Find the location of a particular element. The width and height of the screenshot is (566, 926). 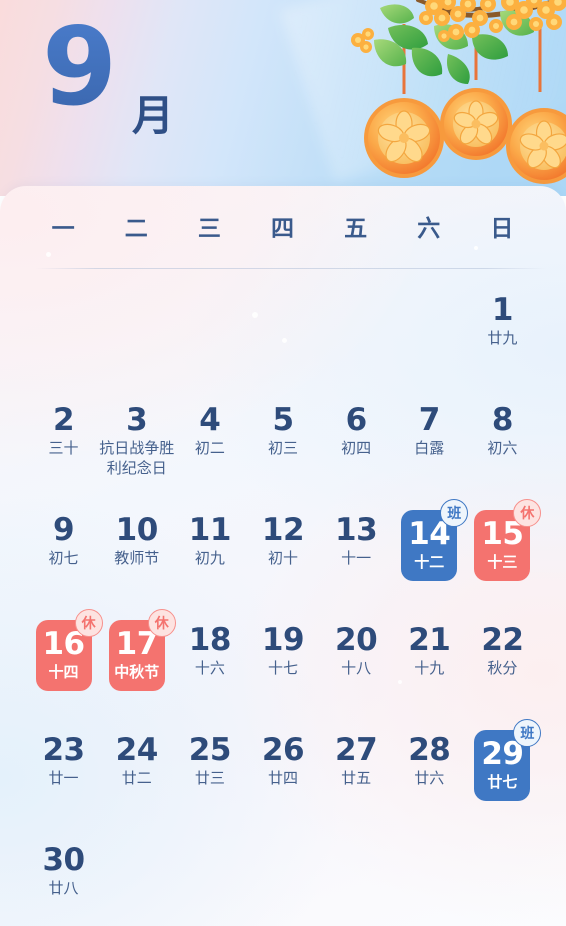

day-lunar-label: 初十 is located at coordinates (282, 559).